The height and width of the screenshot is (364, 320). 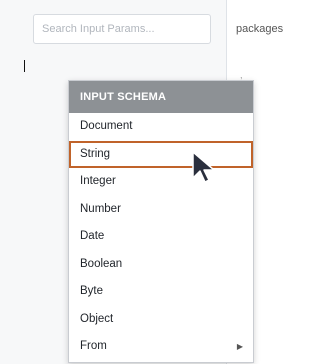 What do you see at coordinates (122, 29) in the screenshot?
I see `search-input-params` at bounding box center [122, 29].